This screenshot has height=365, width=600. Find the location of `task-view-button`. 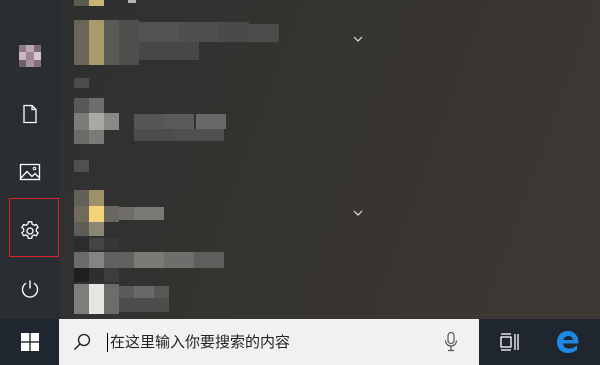

task-view-button is located at coordinates (509, 342).